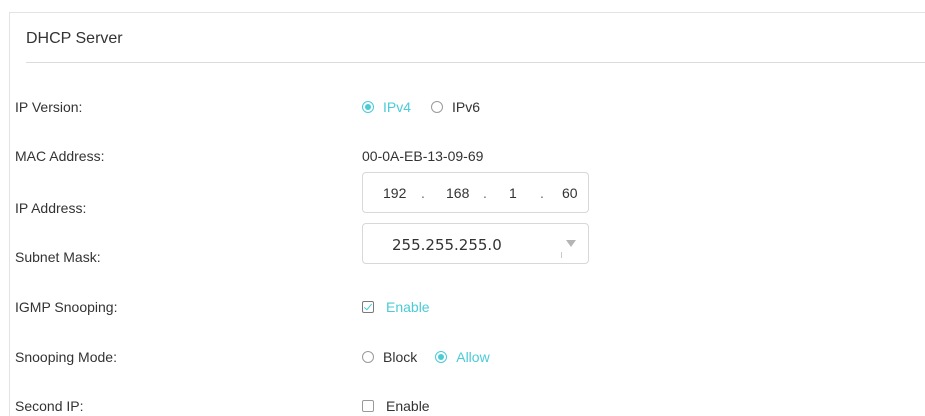 This screenshot has height=416, width=925. Describe the element at coordinates (368, 307) in the screenshot. I see `igmp-snooping-checkbox` at that location.